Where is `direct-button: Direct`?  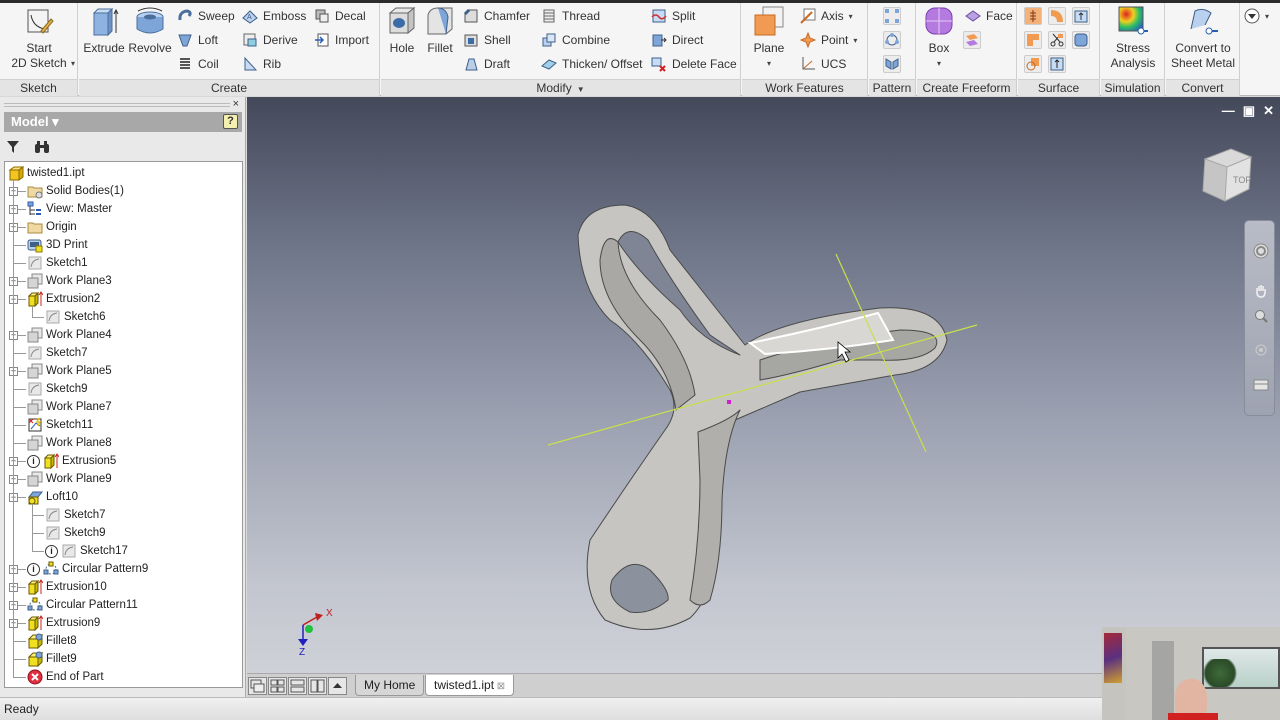
direct-button: Direct is located at coordinates (677, 40).